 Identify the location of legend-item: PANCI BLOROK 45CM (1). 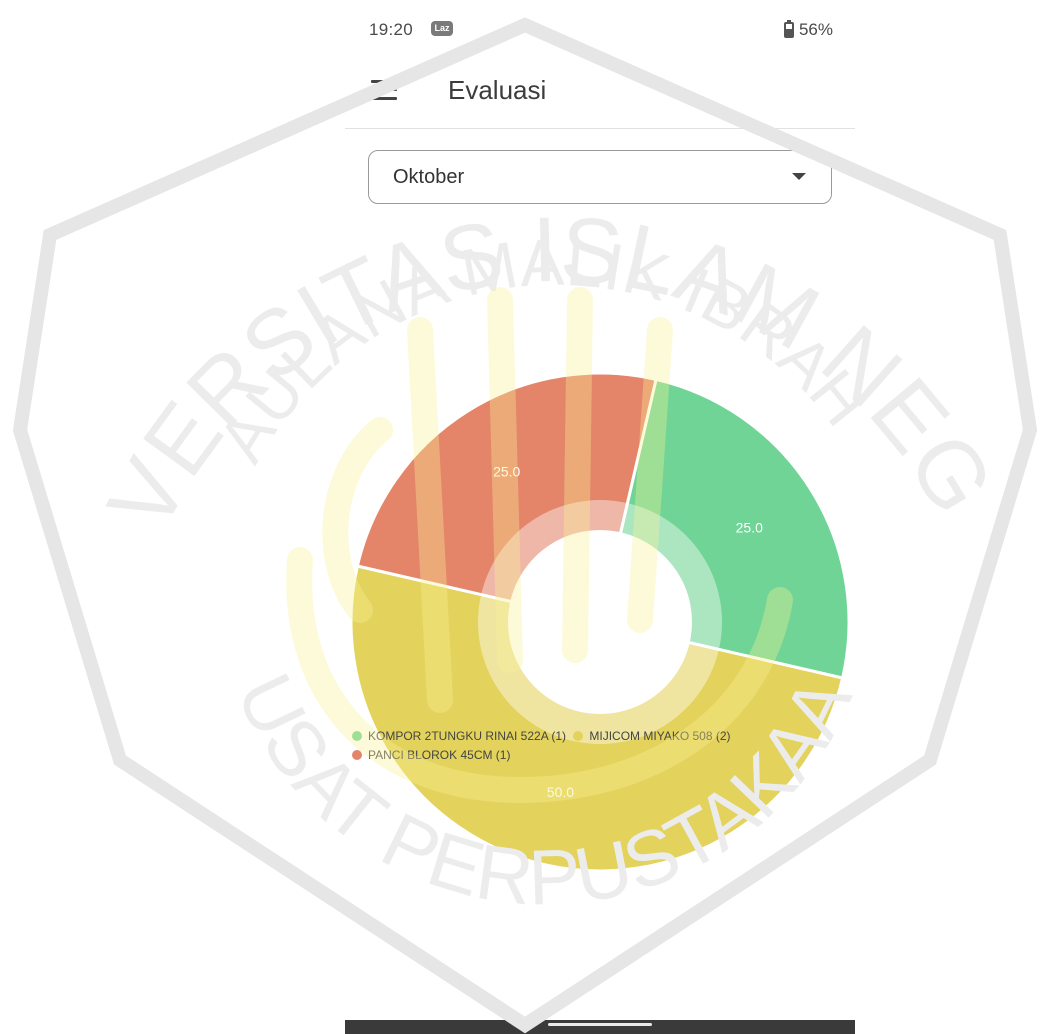
(431, 755).